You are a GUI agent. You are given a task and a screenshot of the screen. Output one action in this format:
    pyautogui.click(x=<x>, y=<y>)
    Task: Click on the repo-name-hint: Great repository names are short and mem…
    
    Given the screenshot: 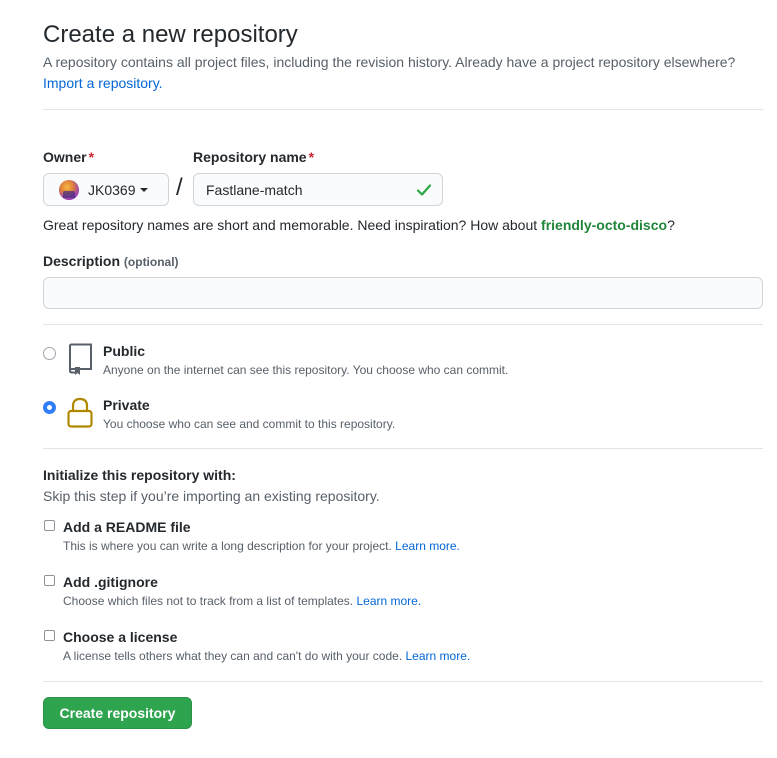 What is the action you would take?
    pyautogui.click(x=359, y=225)
    